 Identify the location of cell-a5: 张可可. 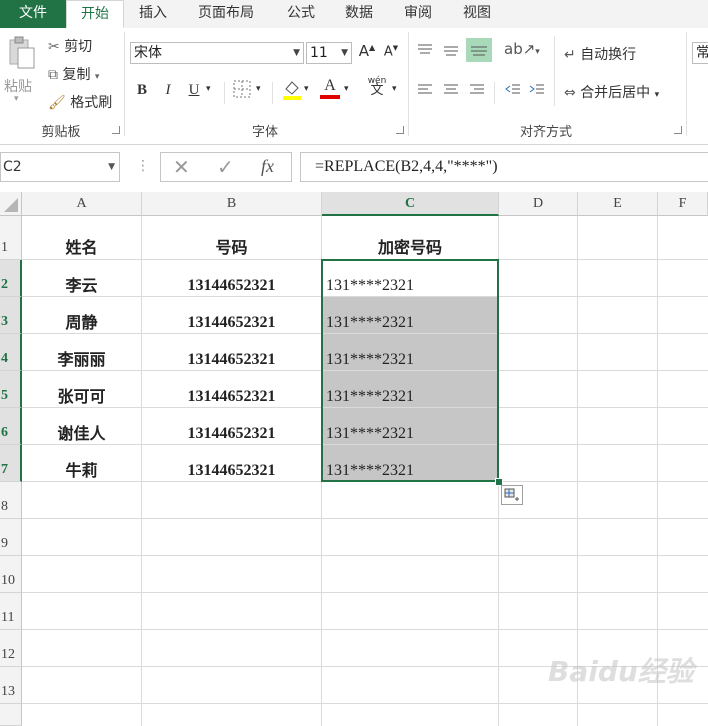
(82, 389).